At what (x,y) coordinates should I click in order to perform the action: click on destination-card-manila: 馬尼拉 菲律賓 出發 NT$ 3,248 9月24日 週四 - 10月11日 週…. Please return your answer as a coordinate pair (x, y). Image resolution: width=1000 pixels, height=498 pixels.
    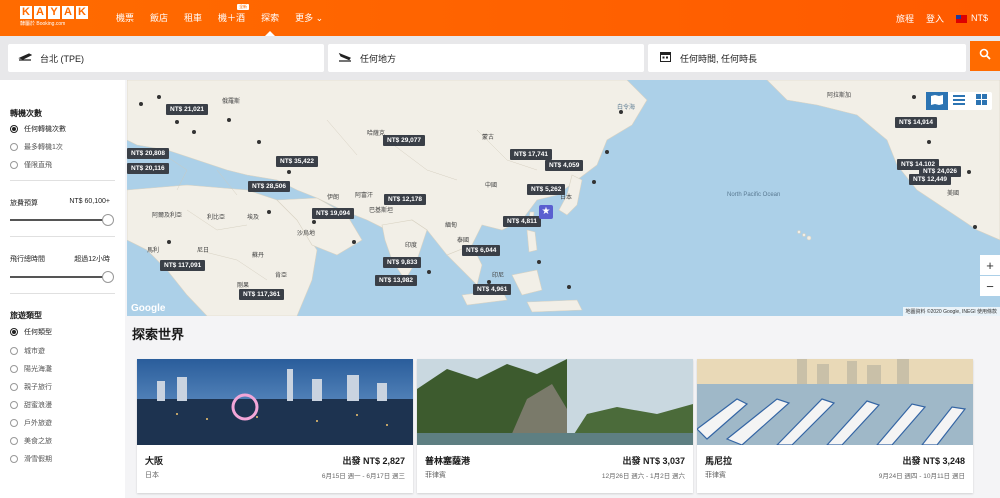
    Looking at the image, I should click on (835, 426).